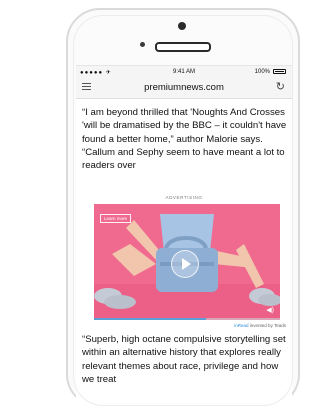 This screenshot has width=332, height=411. Describe the element at coordinates (279, 71) in the screenshot. I see `battery-icon` at that location.